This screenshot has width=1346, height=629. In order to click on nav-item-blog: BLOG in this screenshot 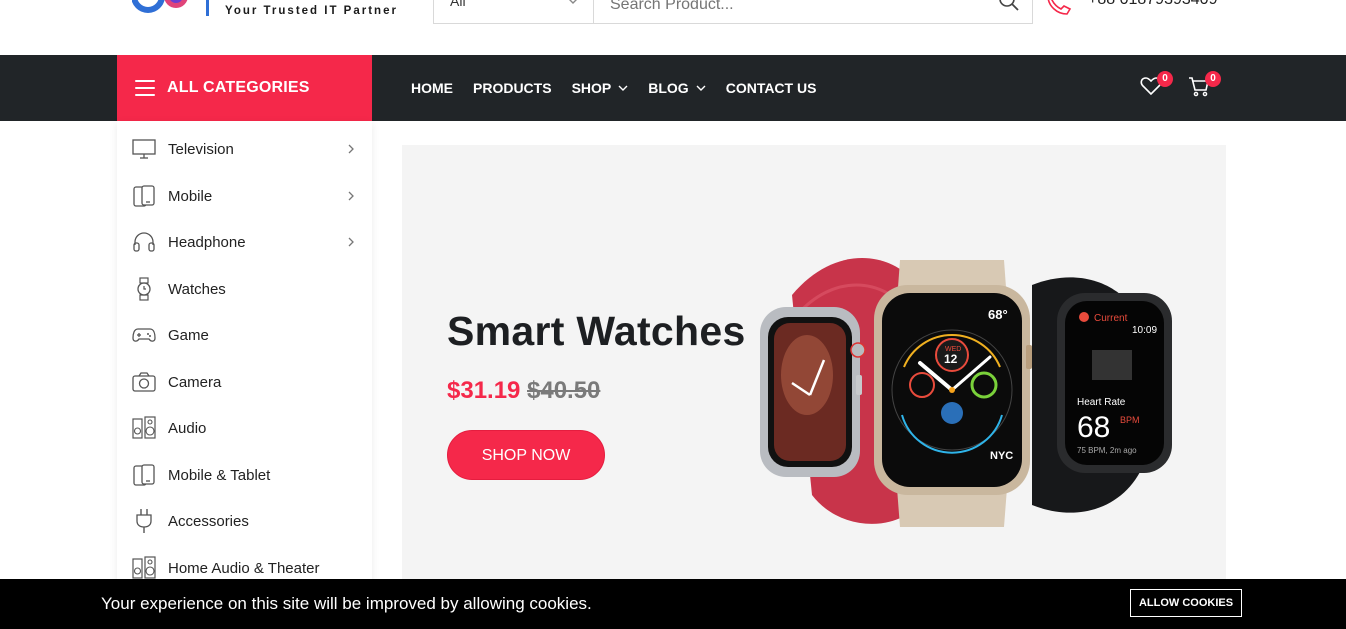, I will do `click(677, 88)`.